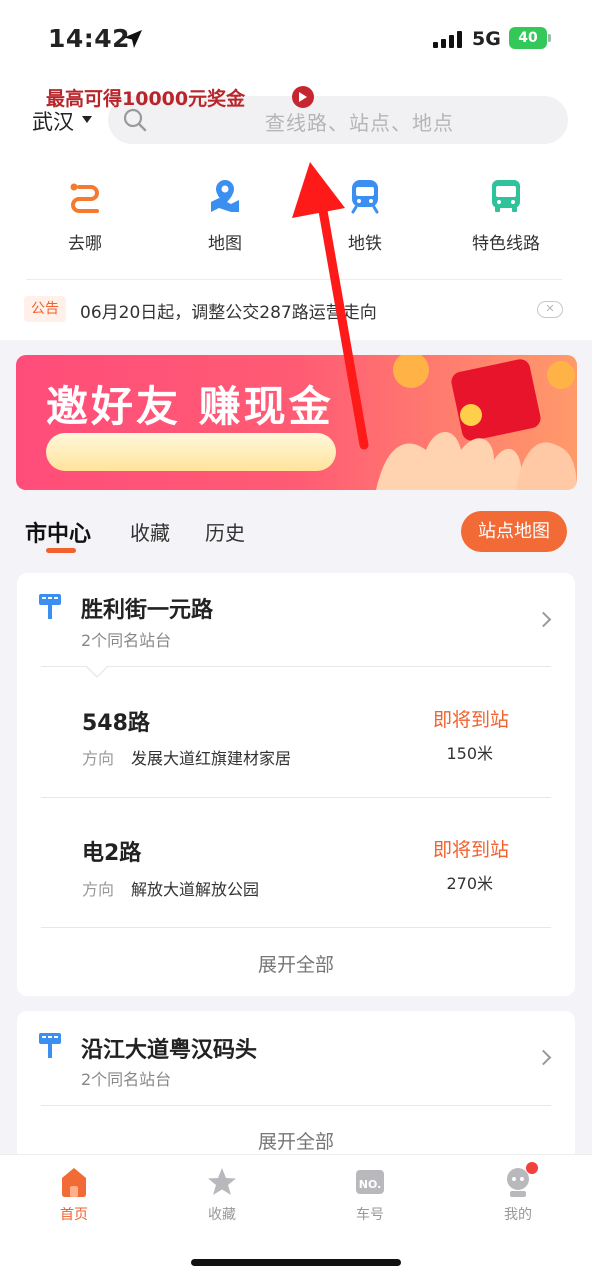 The height and width of the screenshot is (1280, 592). Describe the element at coordinates (518, 1215) in the screenshot. I see `nav-label: 我的` at that location.